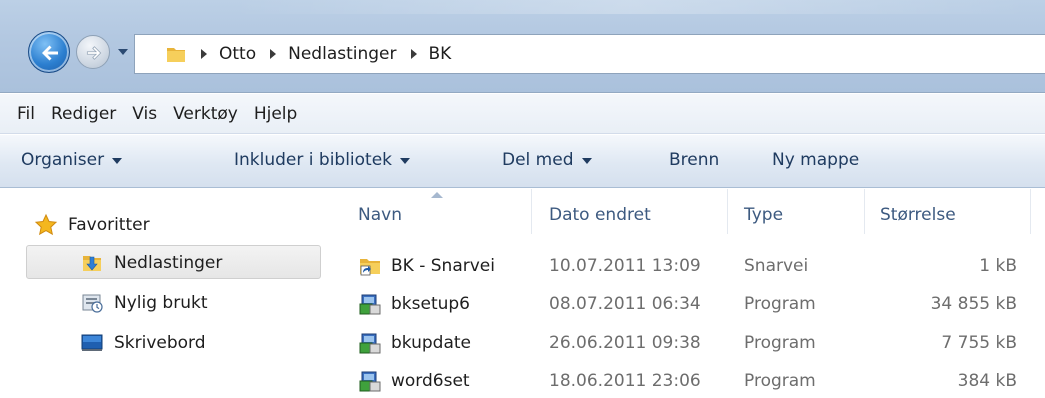 The width and height of the screenshot is (1045, 398). What do you see at coordinates (630, 7) in the screenshot?
I see `title-glow` at bounding box center [630, 7].